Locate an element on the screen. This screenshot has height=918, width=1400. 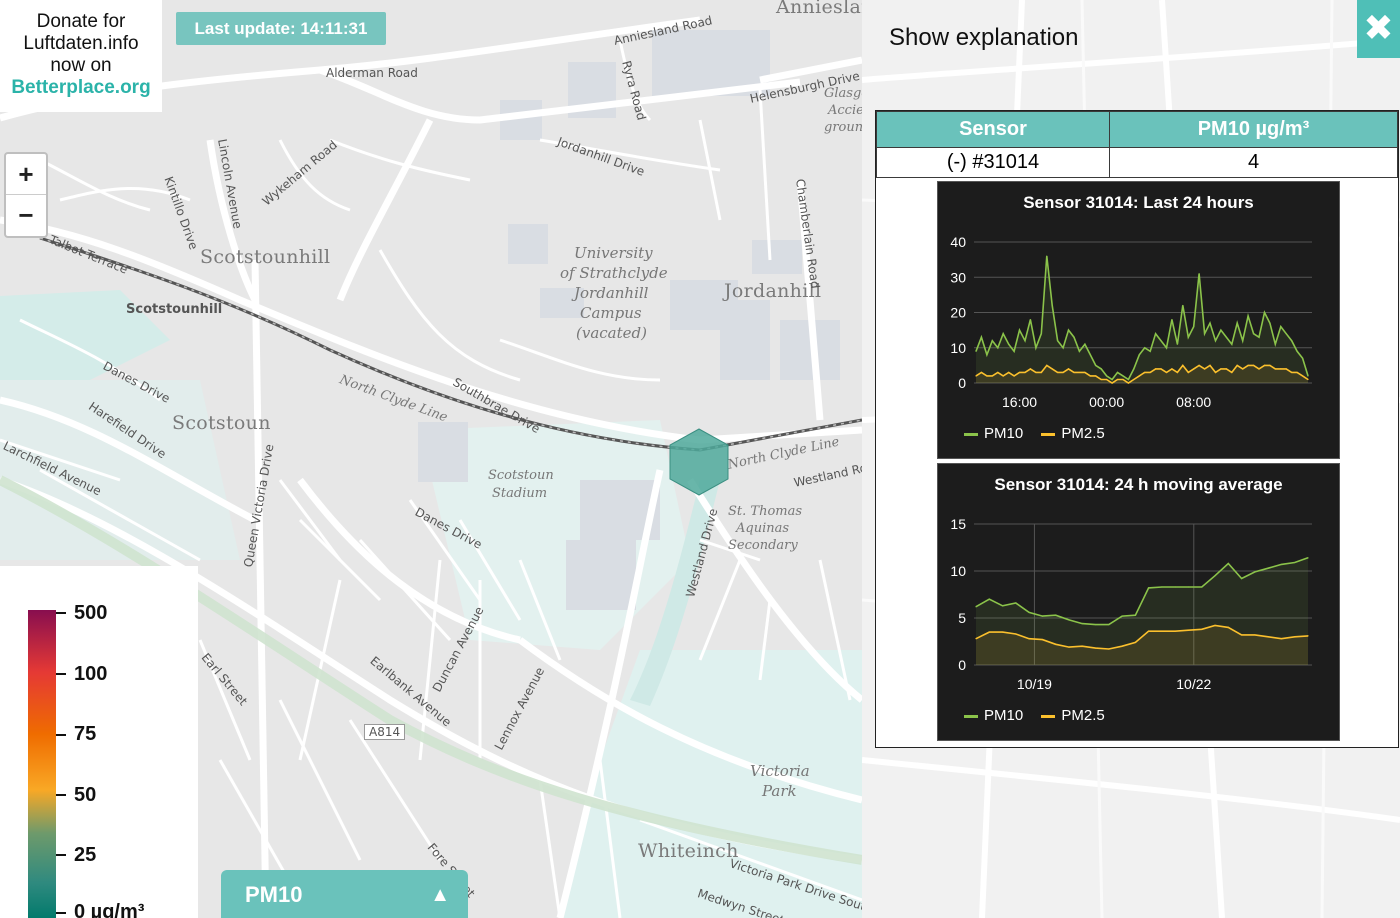
map-label-st-thomas-1: St. Thomas is located at coordinates (765, 511).